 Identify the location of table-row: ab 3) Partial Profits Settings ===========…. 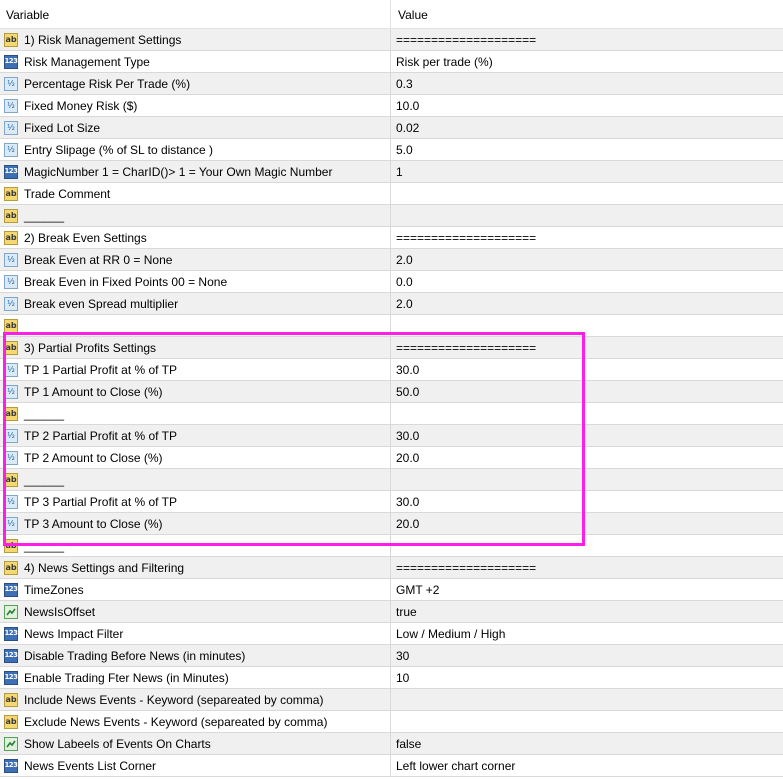
(391, 348).